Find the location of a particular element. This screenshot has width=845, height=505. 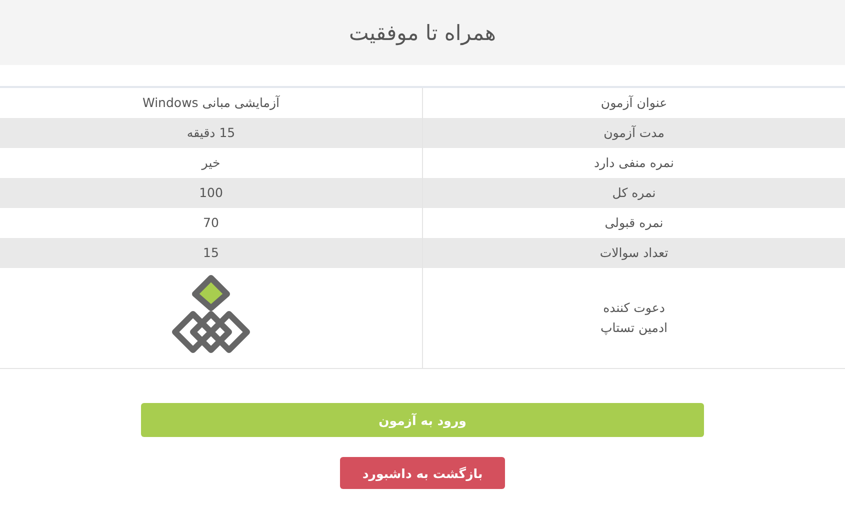

row-label: نمره کل is located at coordinates (634, 193).